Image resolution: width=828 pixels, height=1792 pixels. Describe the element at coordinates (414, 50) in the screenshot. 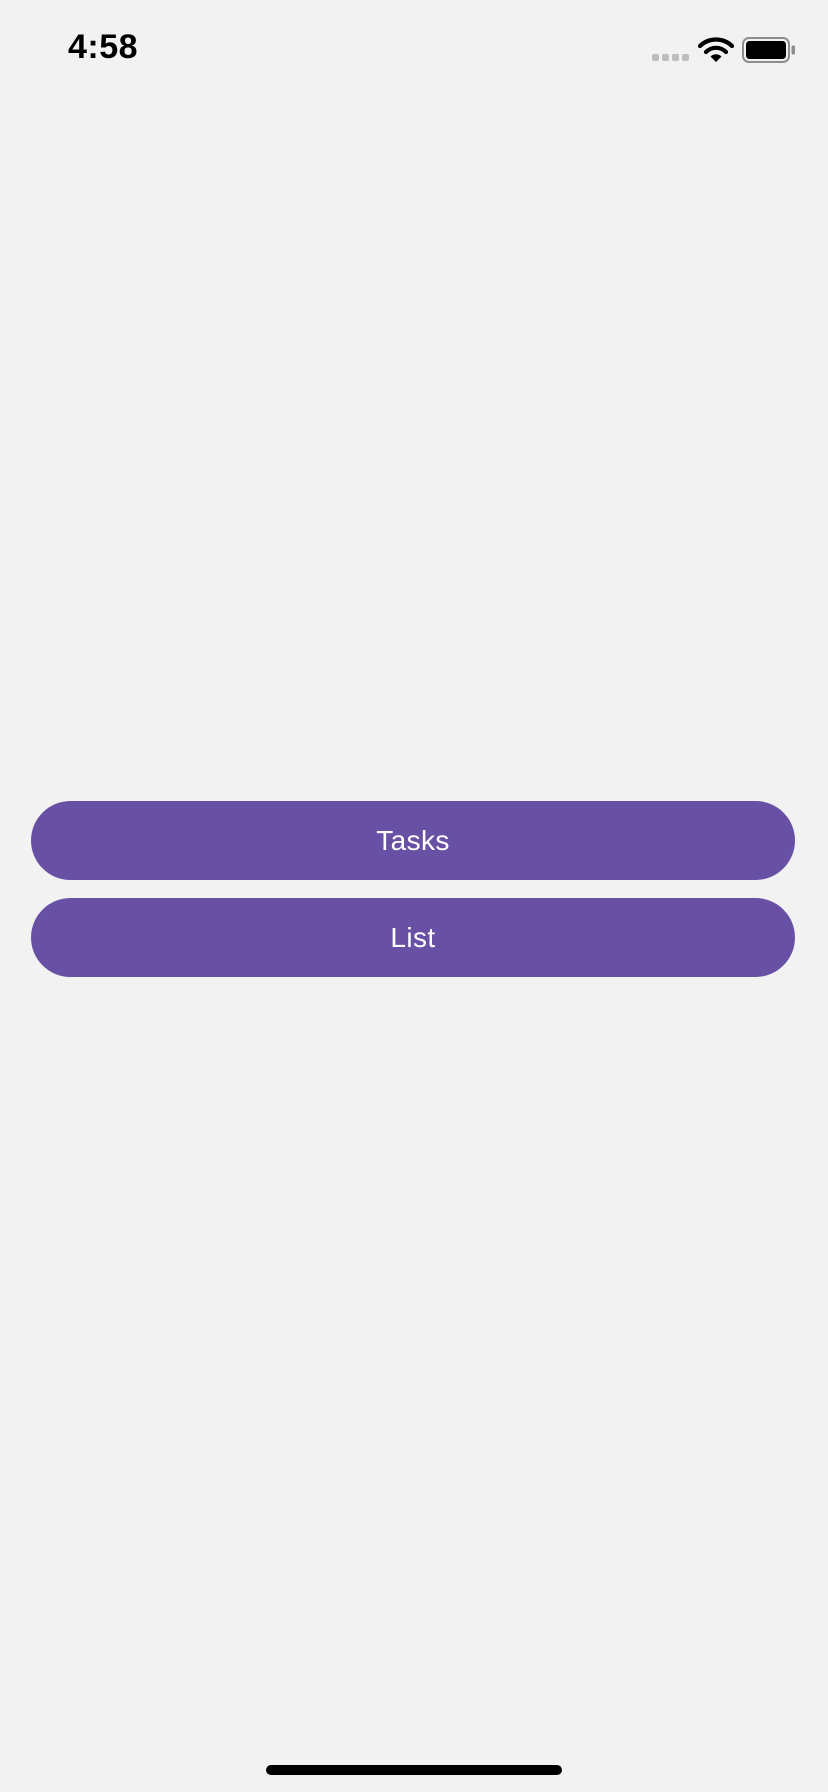

I see `status-bar: 4:58` at that location.